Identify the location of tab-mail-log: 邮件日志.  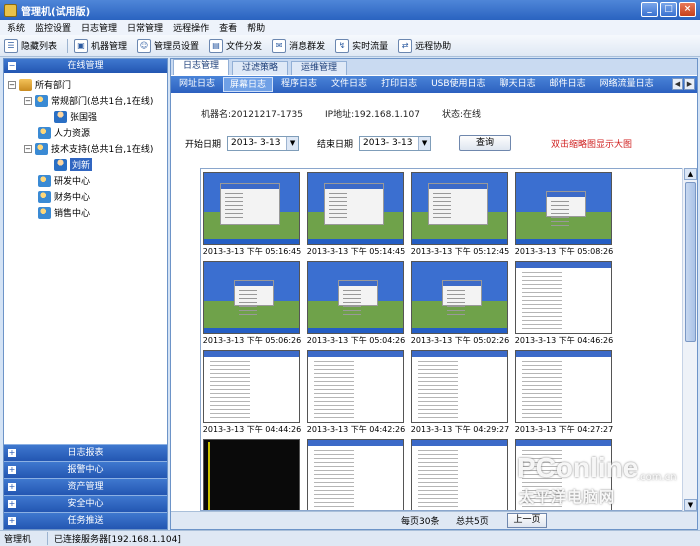
(568, 84).